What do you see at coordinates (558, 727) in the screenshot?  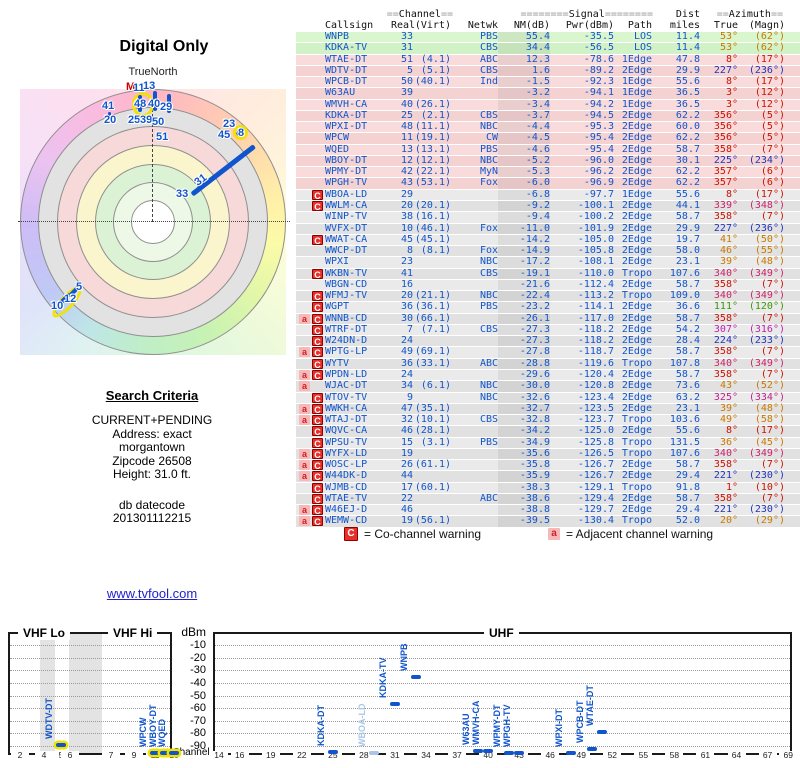 I see `station-callsign-label: WPXI-DT` at bounding box center [558, 727].